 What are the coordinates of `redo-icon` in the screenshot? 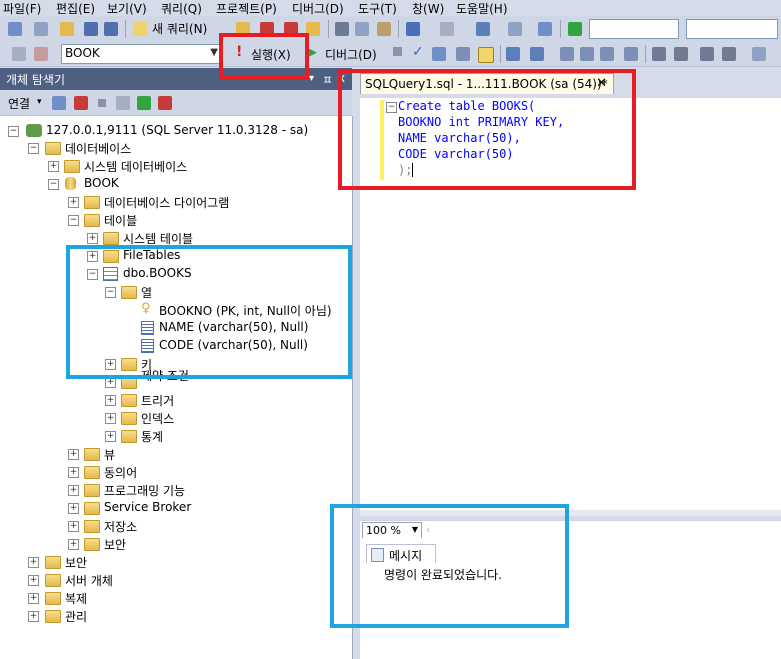 It's located at (447, 29).